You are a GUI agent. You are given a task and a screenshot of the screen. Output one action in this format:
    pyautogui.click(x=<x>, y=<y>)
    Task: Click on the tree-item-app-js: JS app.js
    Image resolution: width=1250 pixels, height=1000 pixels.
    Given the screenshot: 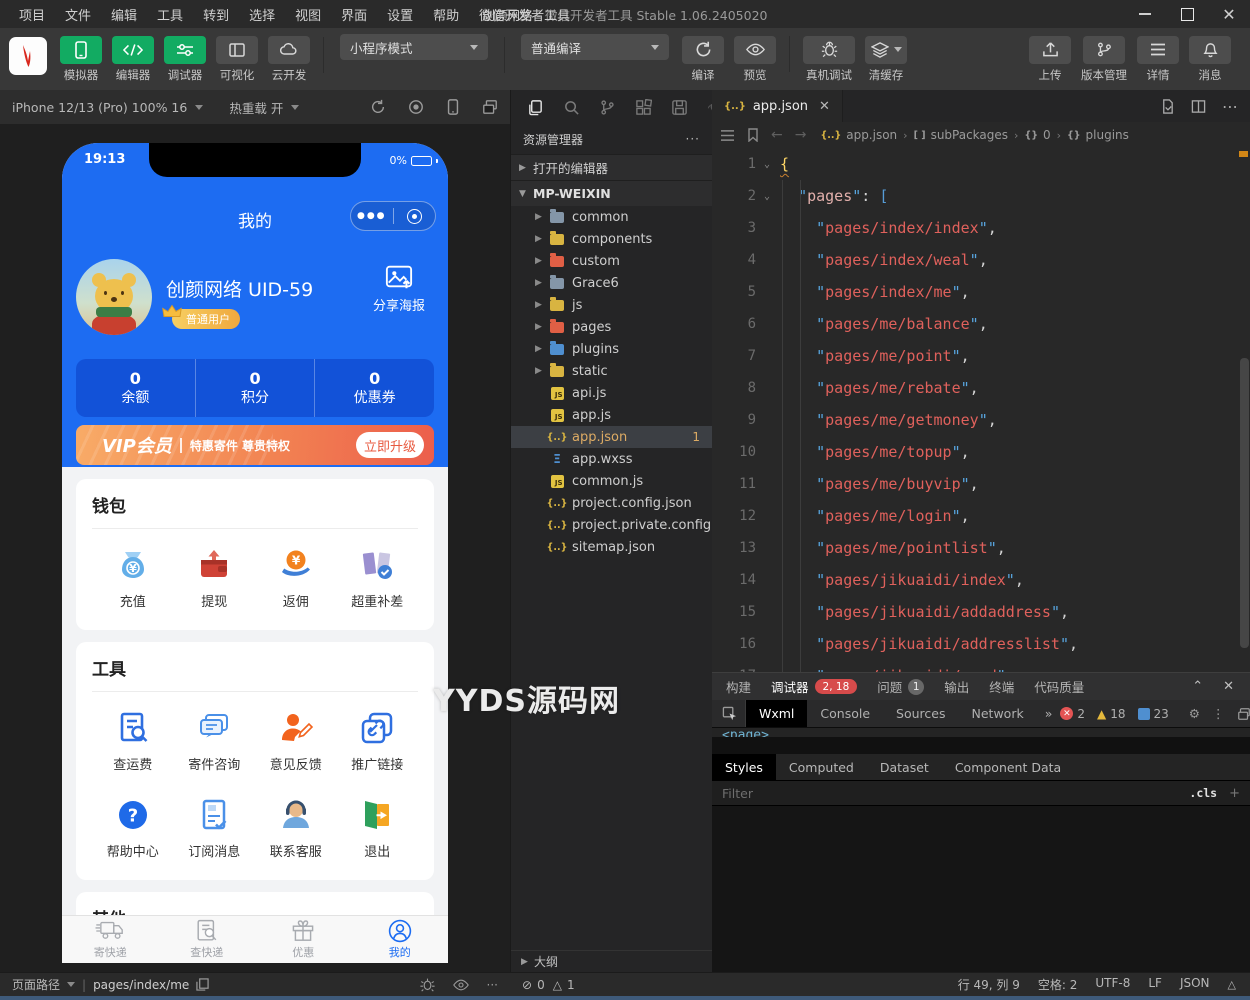 What is the action you would take?
    pyautogui.click(x=611, y=415)
    